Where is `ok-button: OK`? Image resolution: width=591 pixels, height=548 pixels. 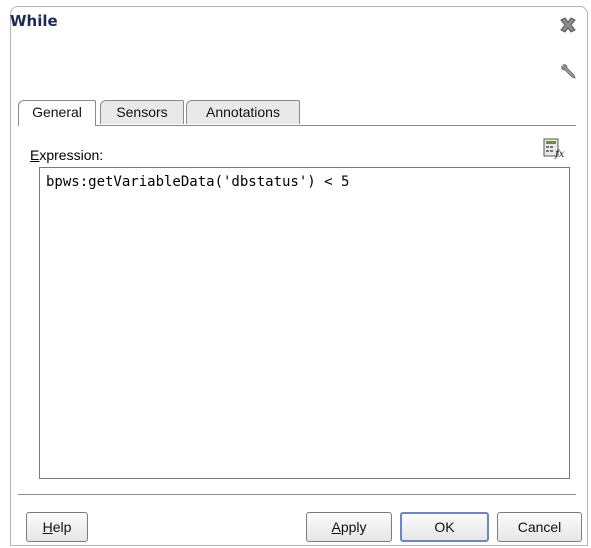 ok-button: OK is located at coordinates (444, 527).